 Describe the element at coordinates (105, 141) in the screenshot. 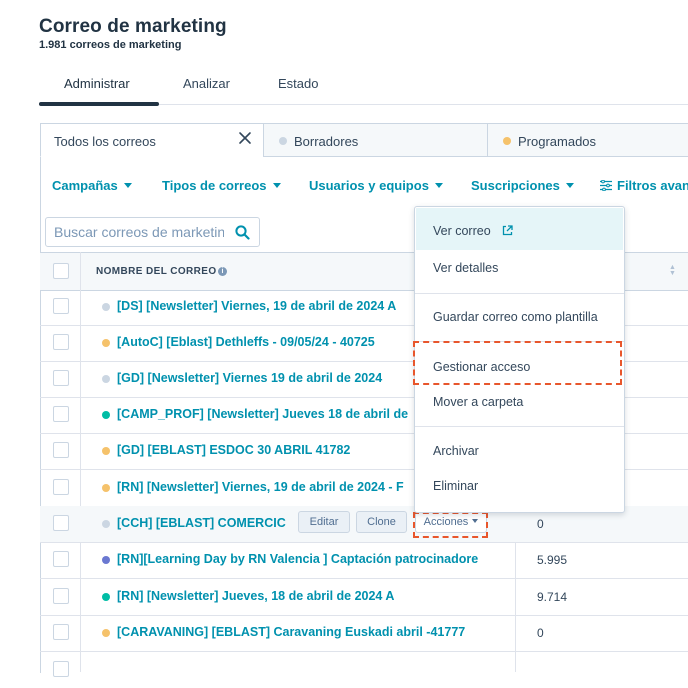

I see `view-tab-label: Todos los correos` at that location.